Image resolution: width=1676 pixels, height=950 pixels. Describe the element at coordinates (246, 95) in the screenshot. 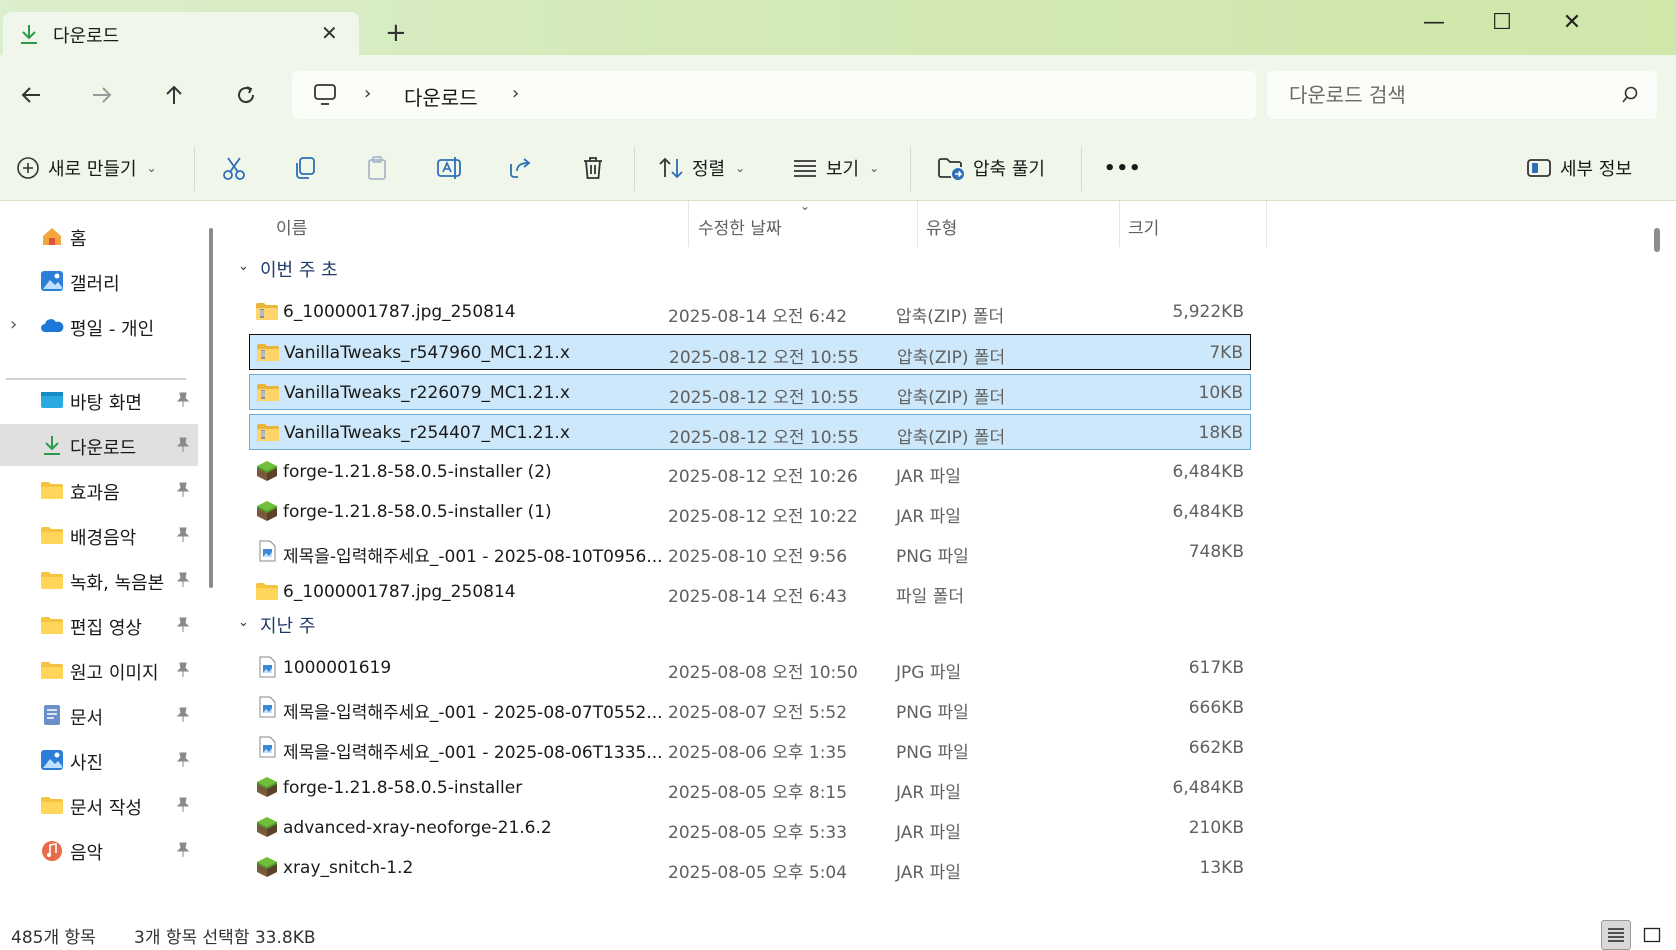

I see `refresh-button` at that location.